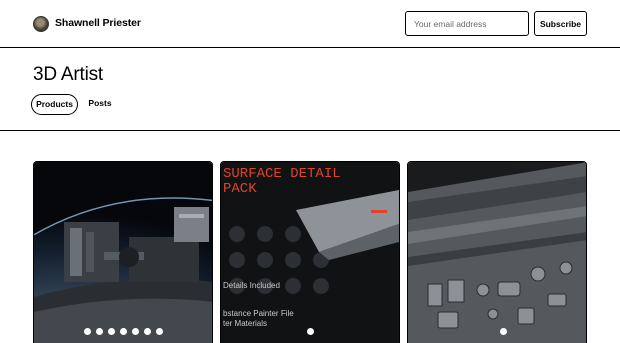 The width and height of the screenshot is (620, 343). I want to click on email-field, so click(467, 23).